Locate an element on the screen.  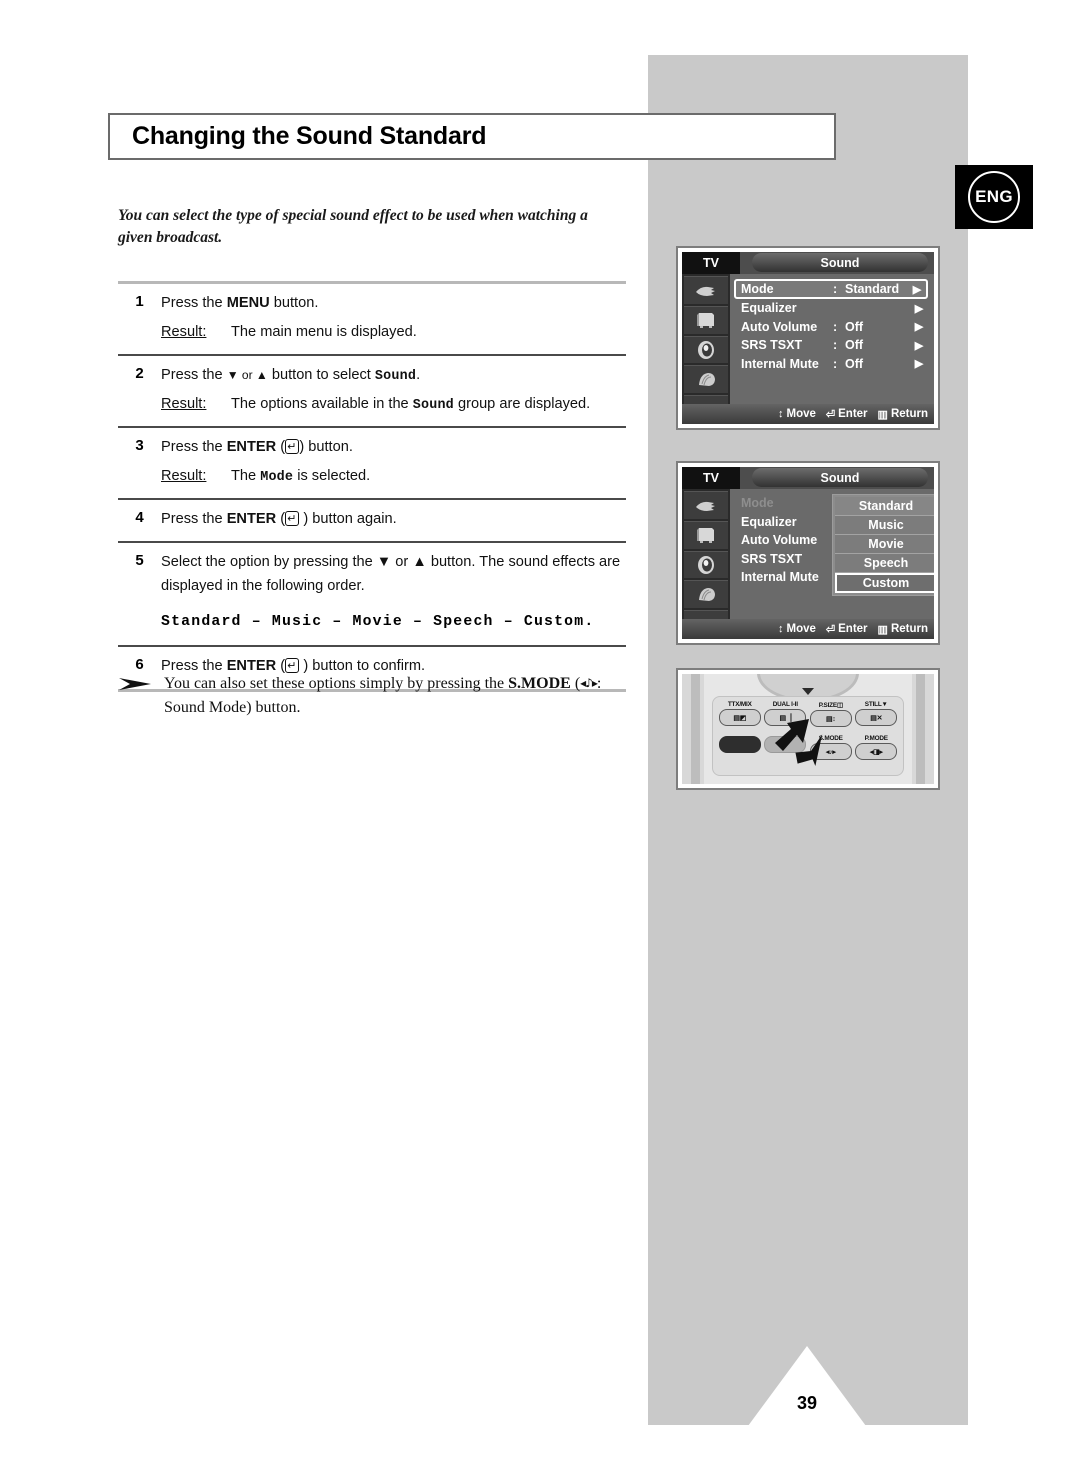
smode-icon: ◂♪▸ is located at coordinates (830, 751).